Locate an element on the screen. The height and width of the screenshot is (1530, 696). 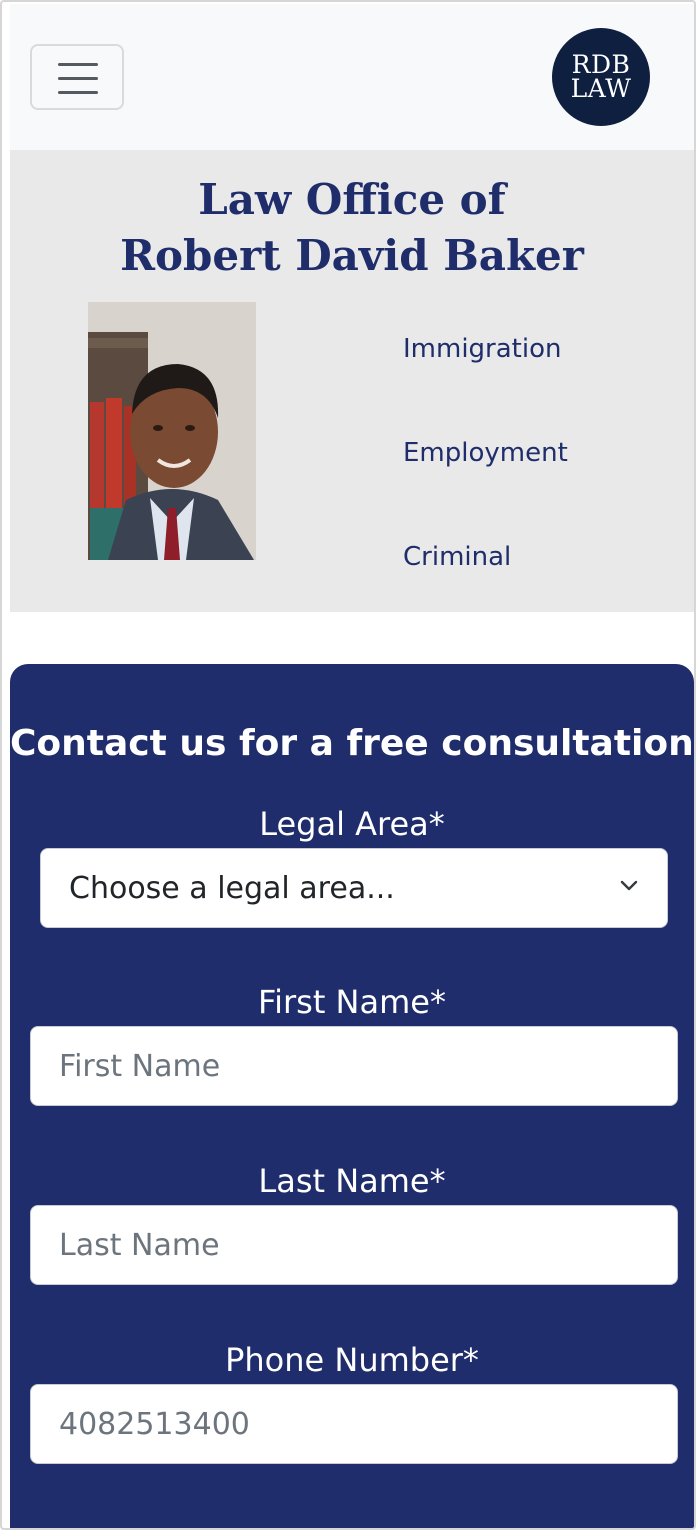
practice-link-criminal: Criminal is located at coordinates (485, 592).